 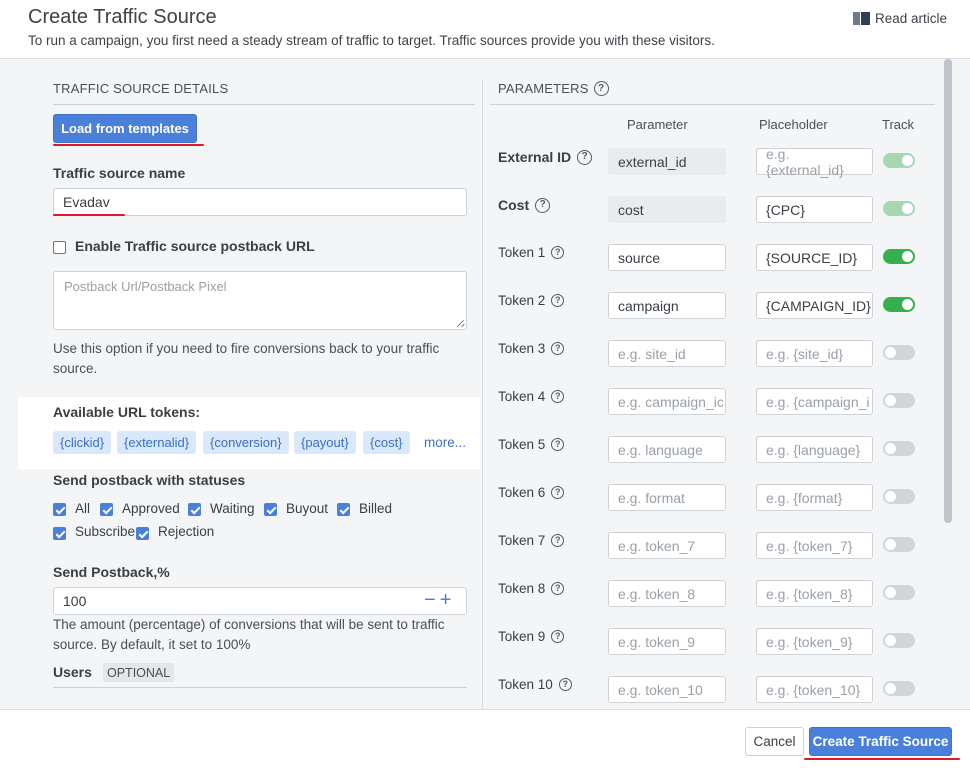 What do you see at coordinates (446, 600) in the screenshot?
I see `plus-icon: +` at bounding box center [446, 600].